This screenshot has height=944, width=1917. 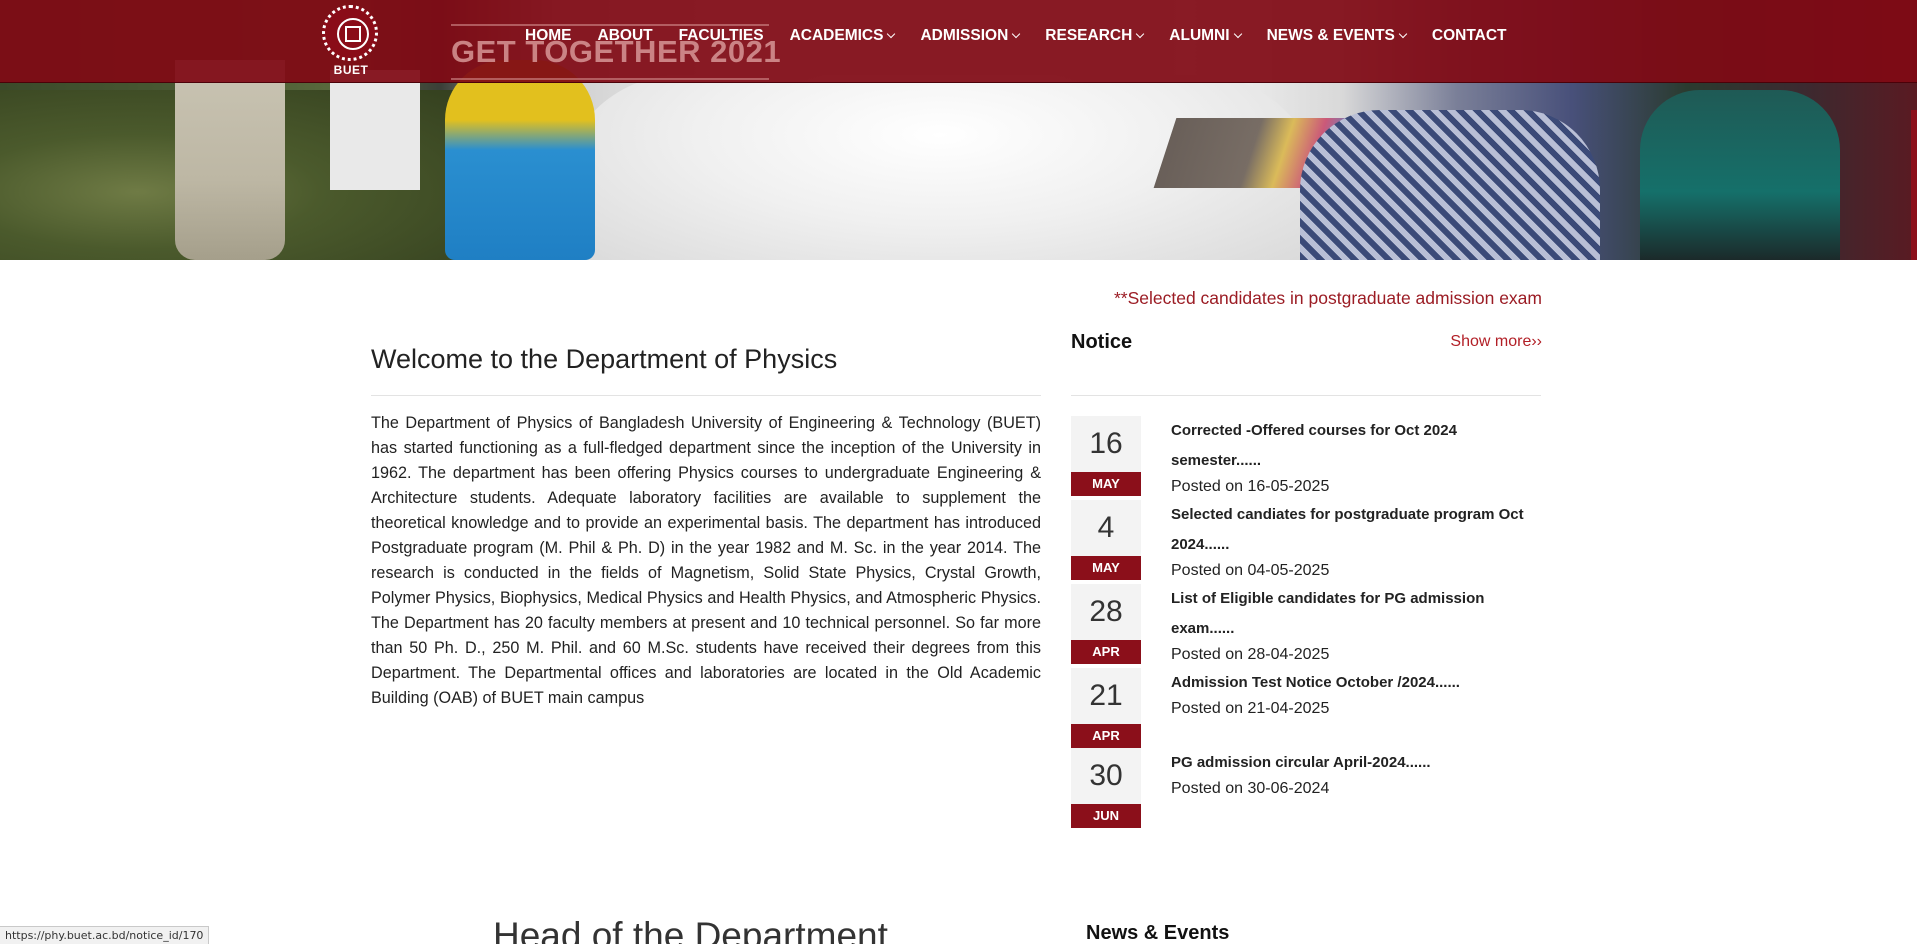 I want to click on notice-date-badge: 21 APR, so click(x=1106, y=708).